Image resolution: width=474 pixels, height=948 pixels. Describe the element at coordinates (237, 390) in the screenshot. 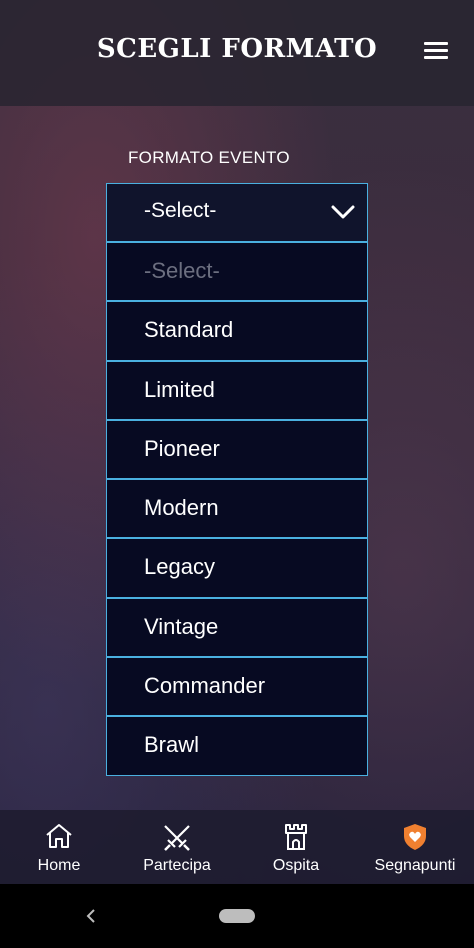

I see `dropdown-option: Limited` at that location.